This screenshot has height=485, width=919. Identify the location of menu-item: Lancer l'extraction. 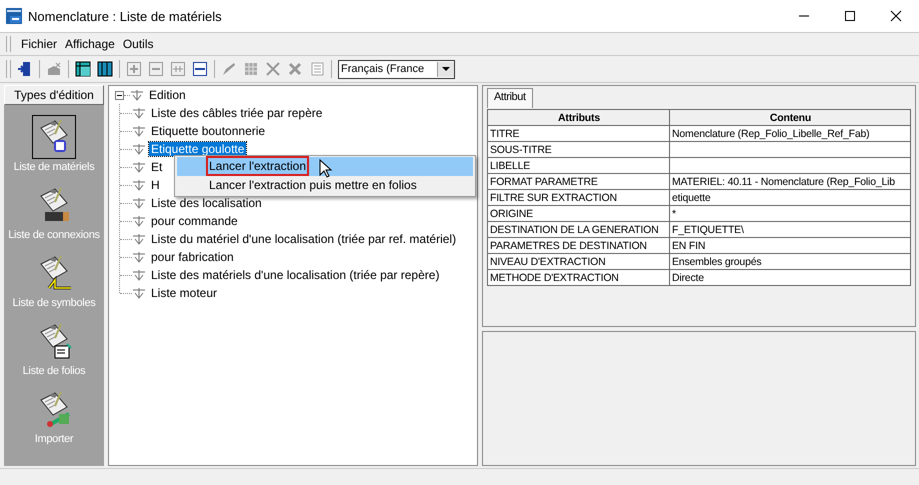
(325, 166).